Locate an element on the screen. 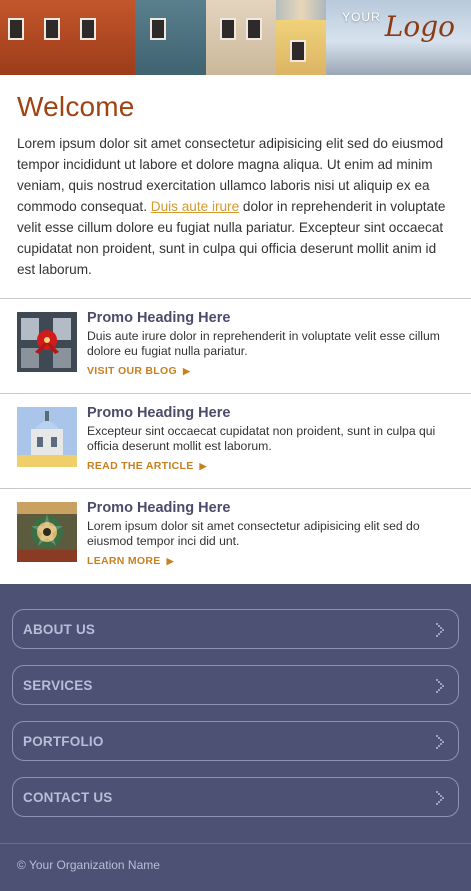 This screenshot has height=891, width=471. nav-item-label: CONTACT US is located at coordinates (68, 797).